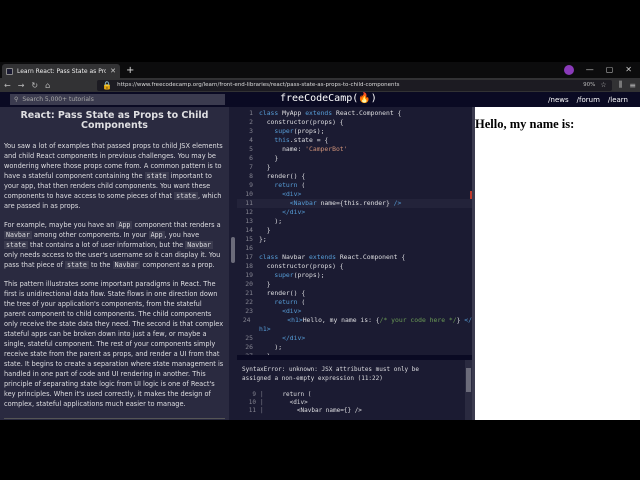 This screenshot has height=480, width=640. What do you see at coordinates (603, 85) in the screenshot?
I see `bookmark-star-icon: ☆` at bounding box center [603, 85].